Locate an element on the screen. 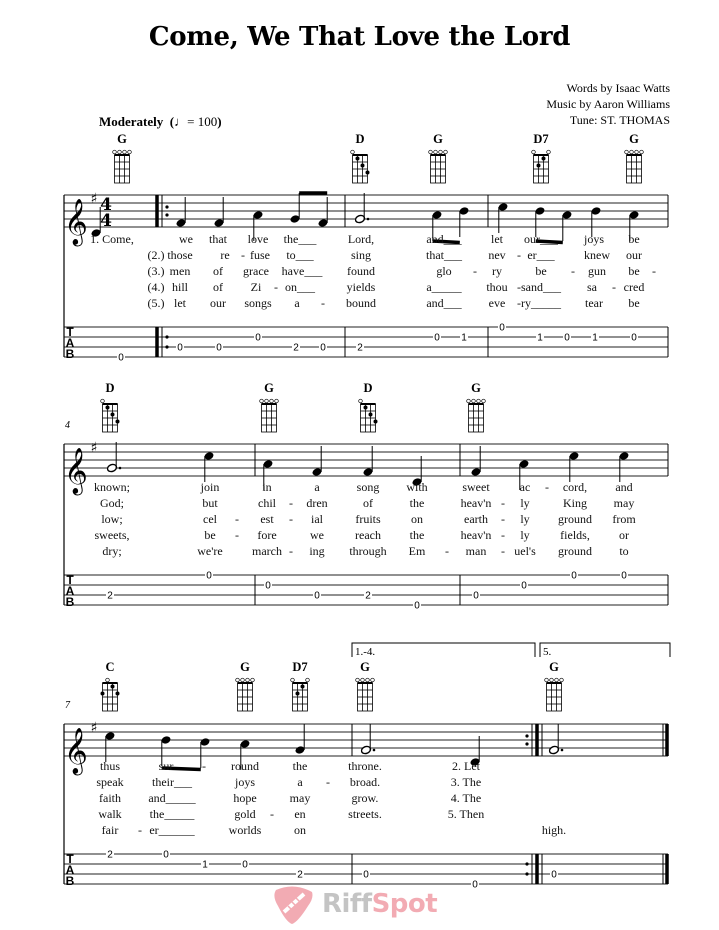 The height and width of the screenshot is (930, 719). lyric-syllable: their___ is located at coordinates (172, 782).